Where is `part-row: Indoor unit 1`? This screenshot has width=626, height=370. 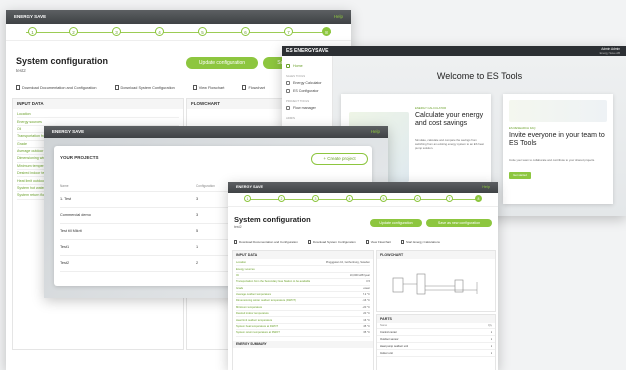 part-row: Indoor unit 1 is located at coordinates (436, 353).